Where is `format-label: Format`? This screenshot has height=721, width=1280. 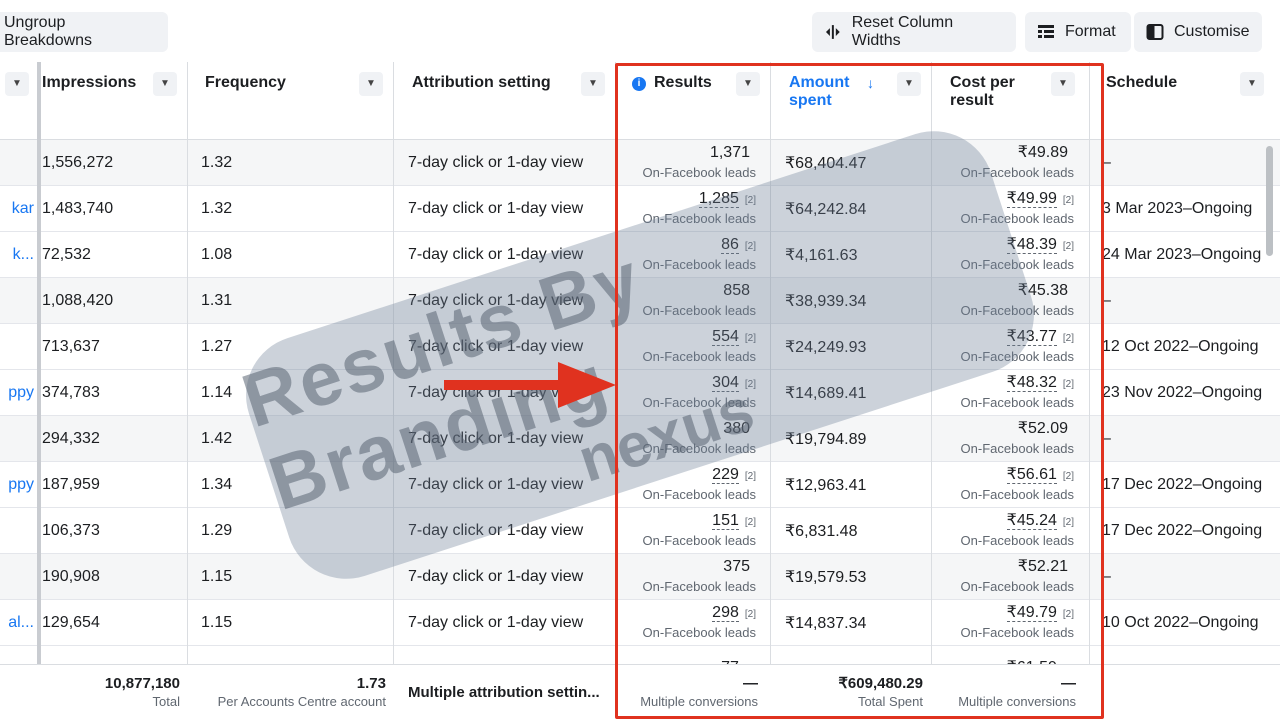 format-label: Format is located at coordinates (1090, 31).